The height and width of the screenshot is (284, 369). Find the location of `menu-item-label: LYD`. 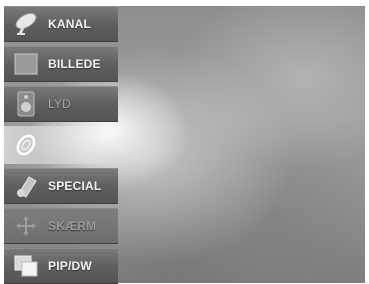

menu-item-label: LYD is located at coordinates (60, 104).